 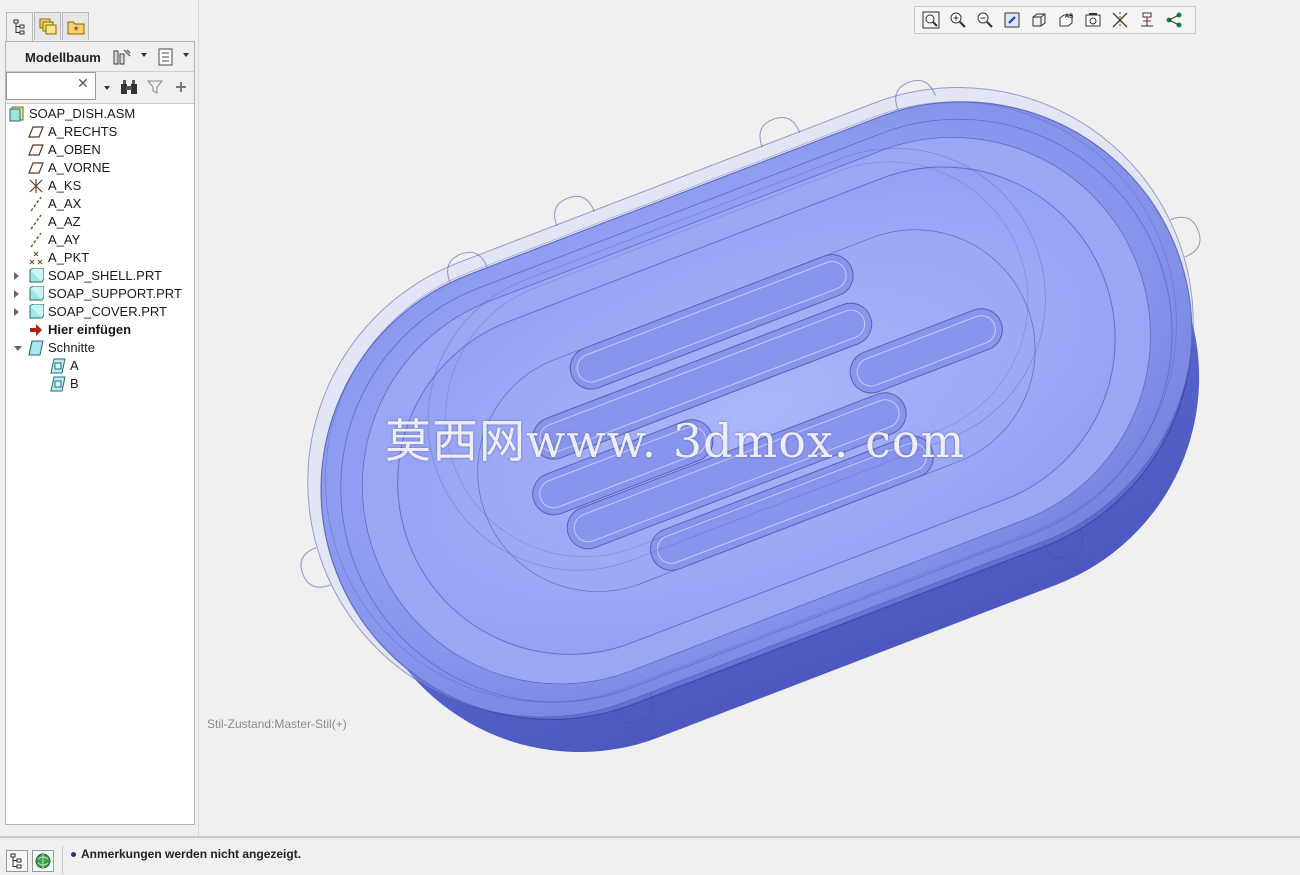 I want to click on model-tree-tab-icon, so click(x=19, y=26).